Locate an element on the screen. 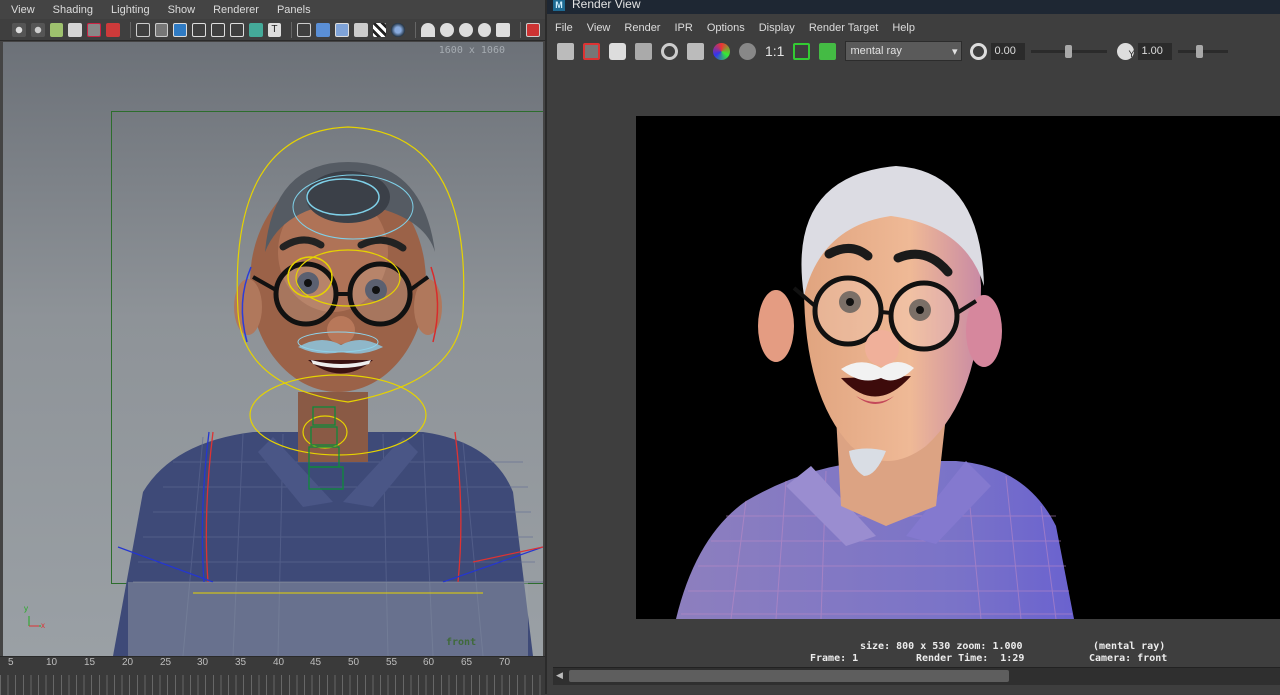 The image size is (1280, 695). gamma-slider is located at coordinates (1203, 51).